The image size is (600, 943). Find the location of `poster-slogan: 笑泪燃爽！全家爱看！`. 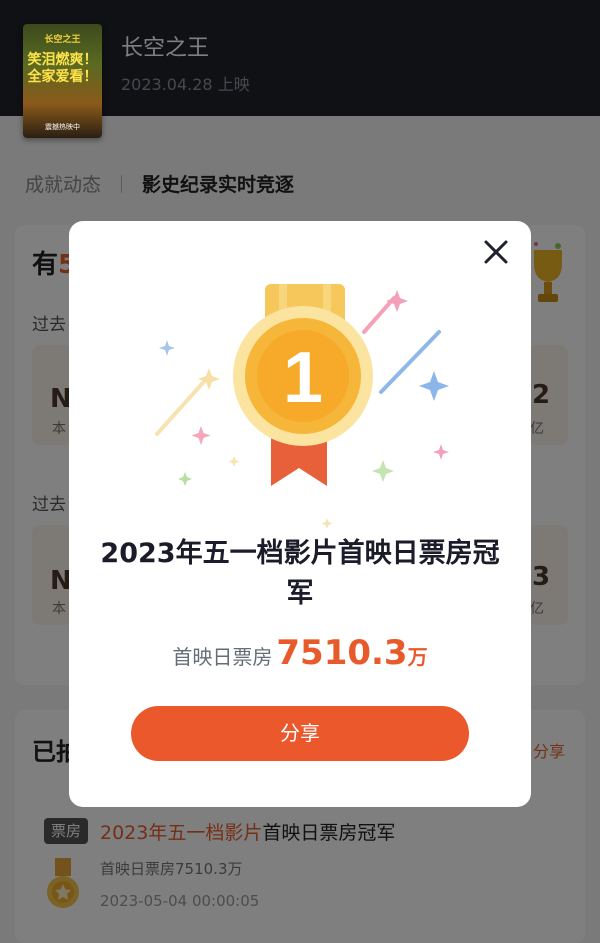

poster-slogan: 笑泪燃爽！全家爱看！ is located at coordinates (62, 68).